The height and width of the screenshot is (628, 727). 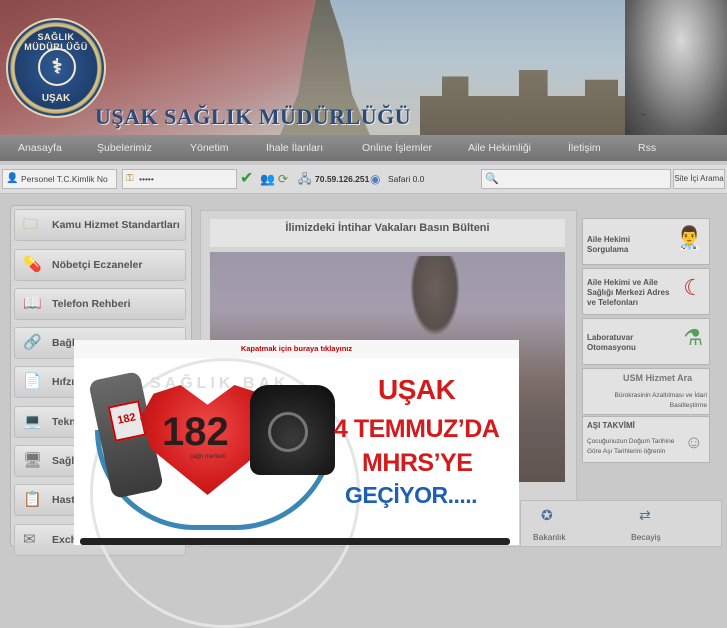 I want to click on red-crescent-icon: ☾, so click(x=693, y=287).